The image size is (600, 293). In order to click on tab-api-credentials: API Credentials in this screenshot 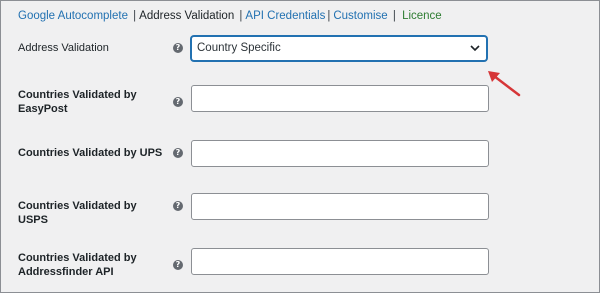, I will do `click(285, 16)`.